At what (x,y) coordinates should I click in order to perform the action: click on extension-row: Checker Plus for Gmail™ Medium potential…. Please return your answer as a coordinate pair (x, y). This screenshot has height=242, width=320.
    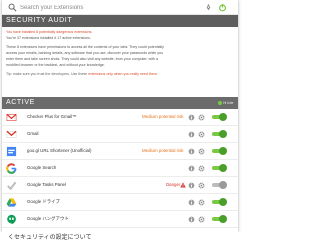
    Looking at the image, I should click on (120, 117).